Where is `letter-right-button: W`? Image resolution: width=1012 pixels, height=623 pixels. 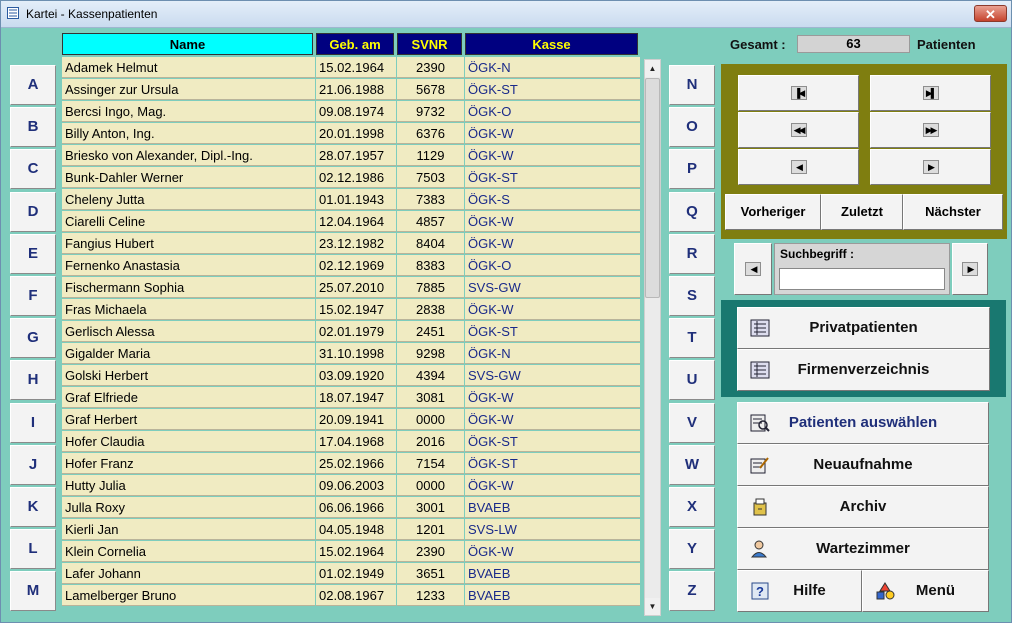 letter-right-button: W is located at coordinates (692, 464).